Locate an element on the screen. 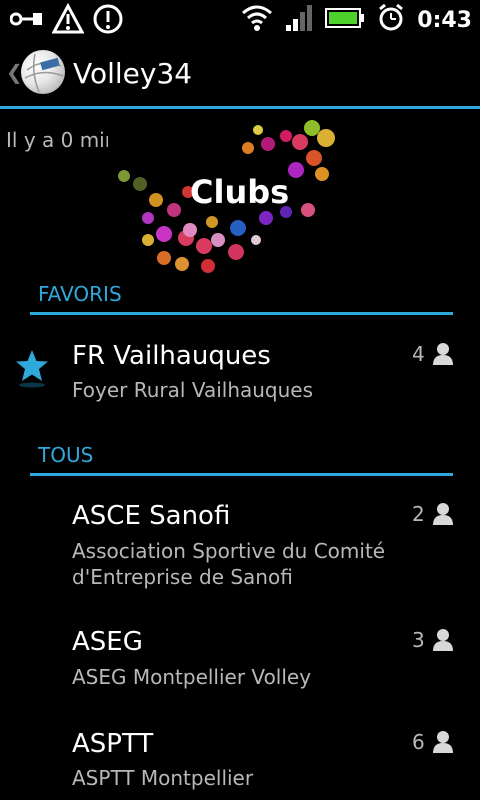 The image size is (480, 800). action-bar: ❮ Volley34 is located at coordinates (240, 73).